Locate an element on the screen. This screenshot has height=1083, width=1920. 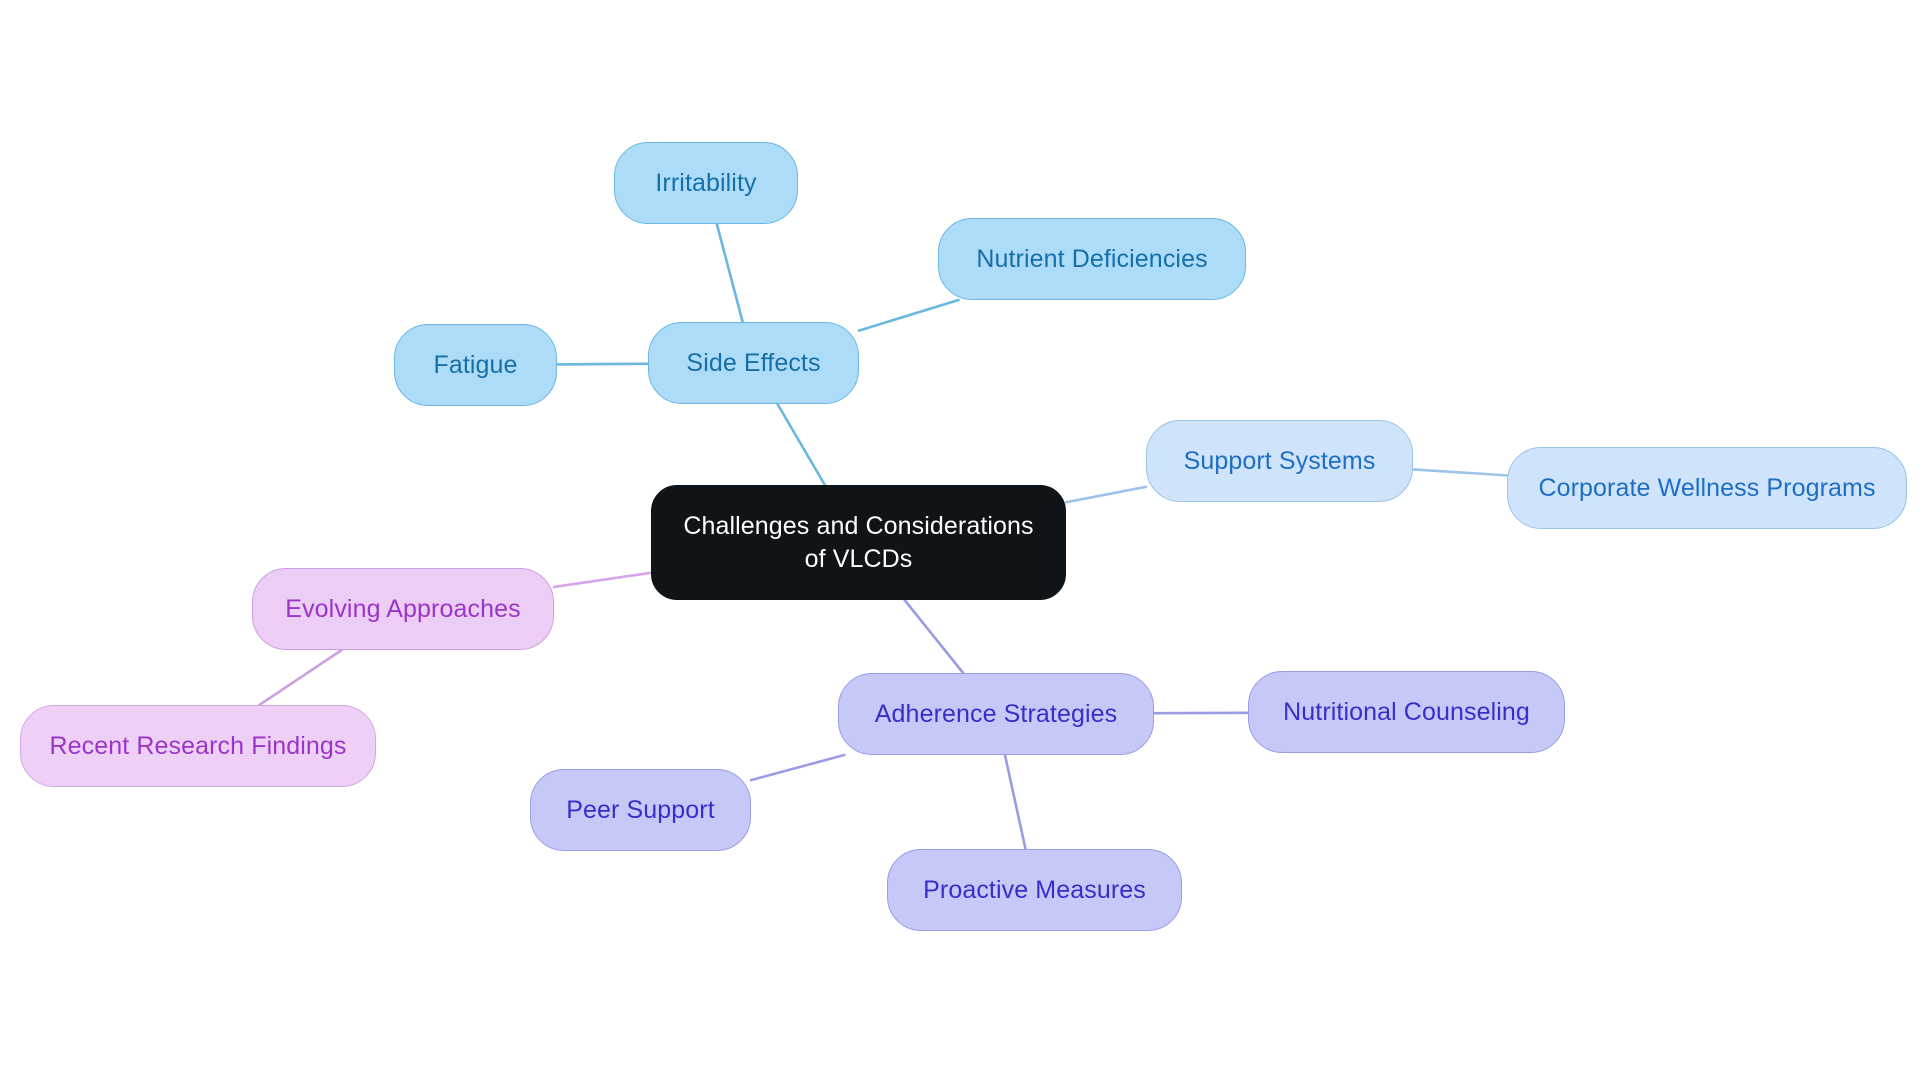
edge-root-support-systems is located at coordinates (1106, 494).